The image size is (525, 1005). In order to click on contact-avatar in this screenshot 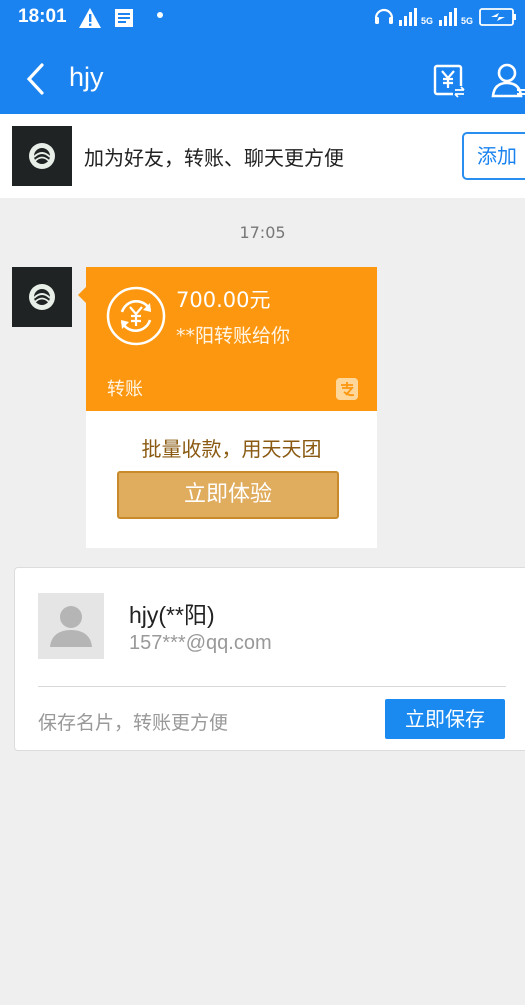, I will do `click(71, 626)`.